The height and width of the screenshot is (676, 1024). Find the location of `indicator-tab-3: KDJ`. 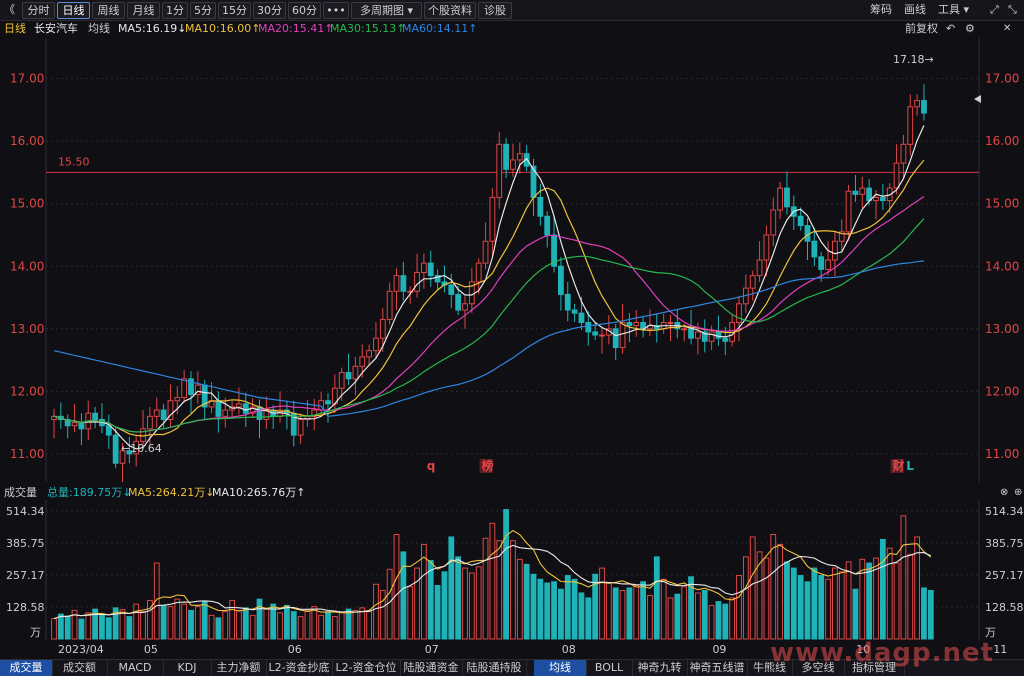

indicator-tab-3: KDJ is located at coordinates (187, 668).